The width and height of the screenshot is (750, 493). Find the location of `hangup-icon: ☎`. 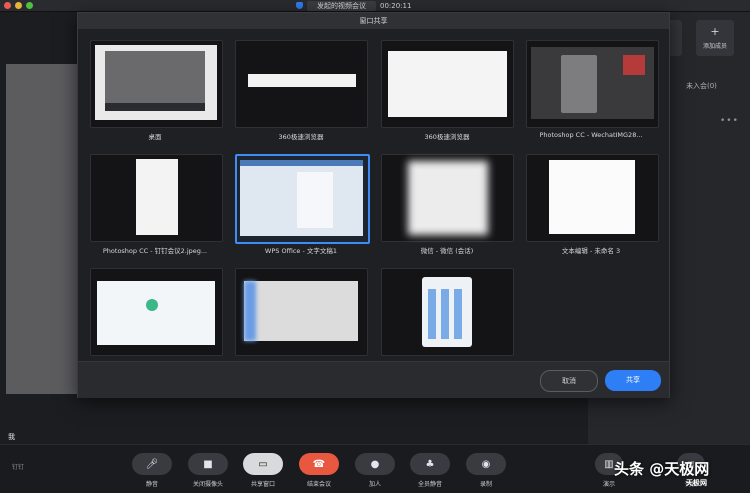

hangup-icon: ☎ is located at coordinates (319, 464).